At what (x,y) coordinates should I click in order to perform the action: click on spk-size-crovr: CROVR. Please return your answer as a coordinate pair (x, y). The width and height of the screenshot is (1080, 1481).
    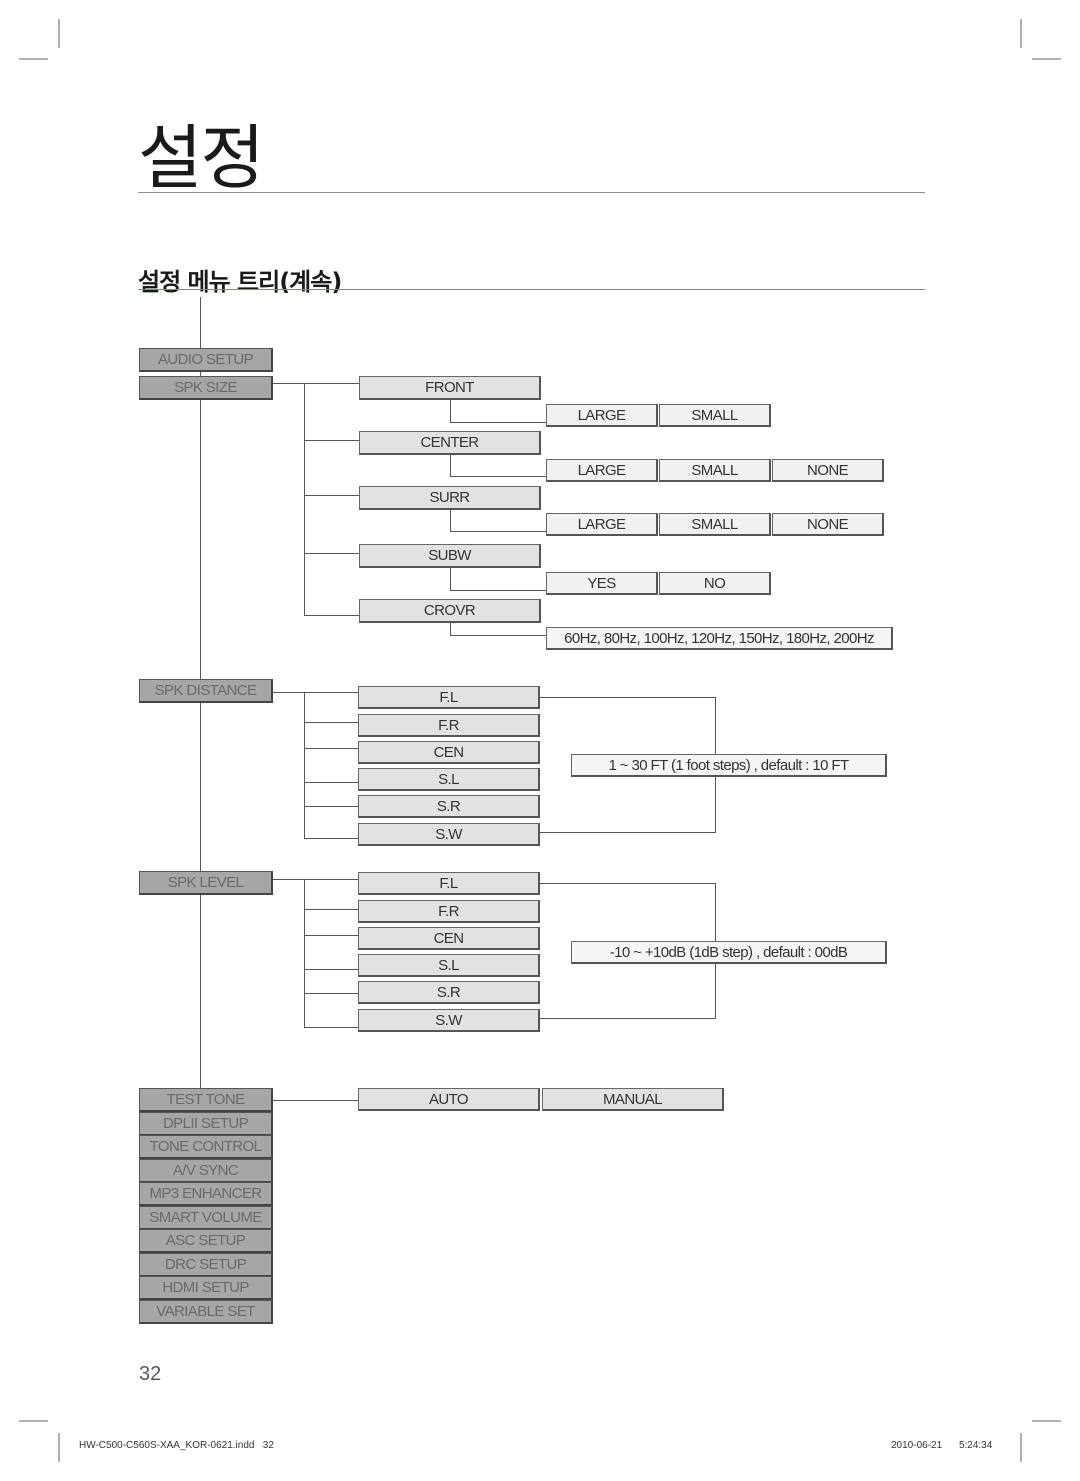
    Looking at the image, I should click on (450, 611).